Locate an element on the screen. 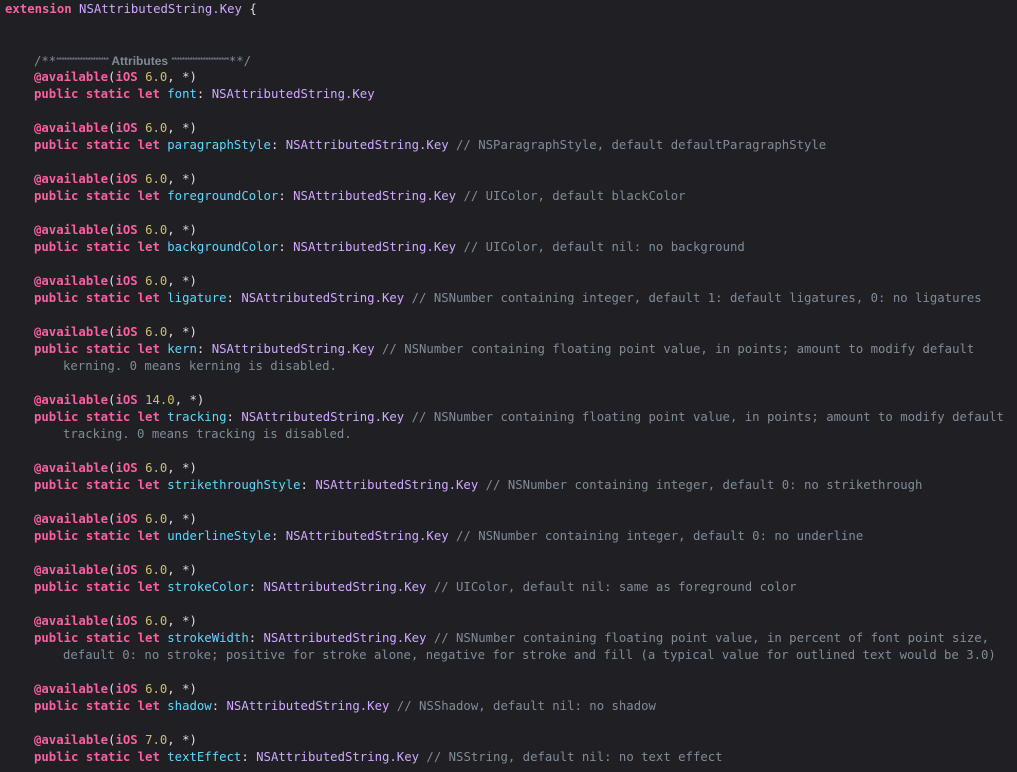 The height and width of the screenshot is (772, 1017). ios-version: 14.0 is located at coordinates (160, 400).